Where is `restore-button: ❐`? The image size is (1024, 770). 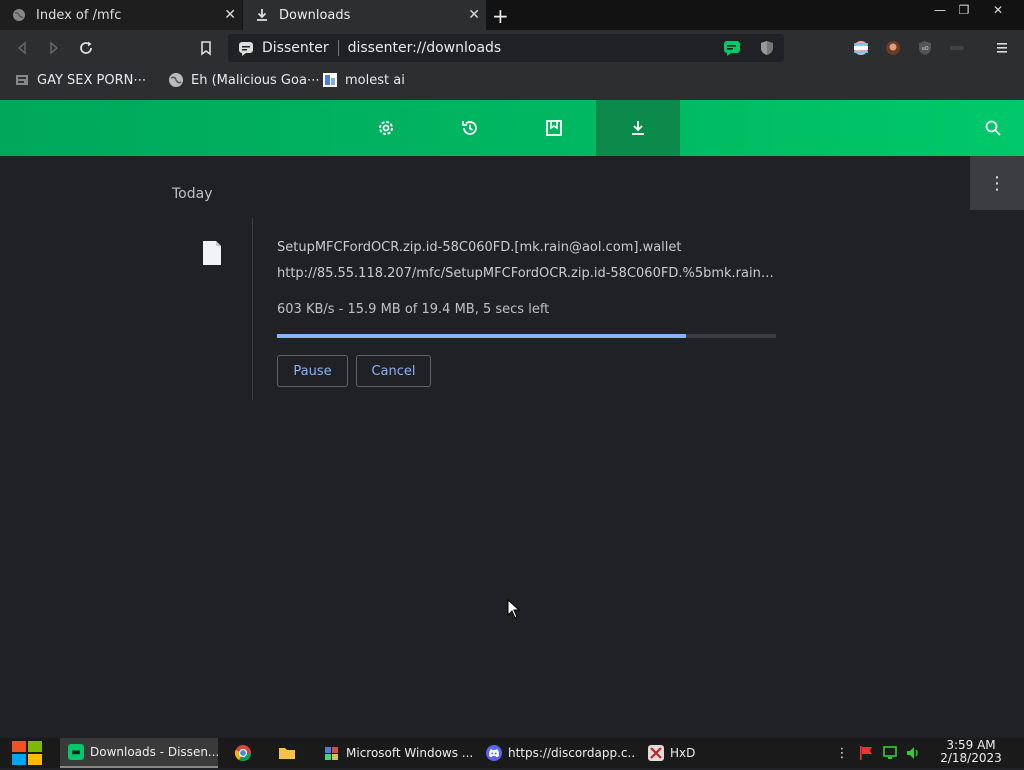
restore-button: ❐ is located at coordinates (964, 10).